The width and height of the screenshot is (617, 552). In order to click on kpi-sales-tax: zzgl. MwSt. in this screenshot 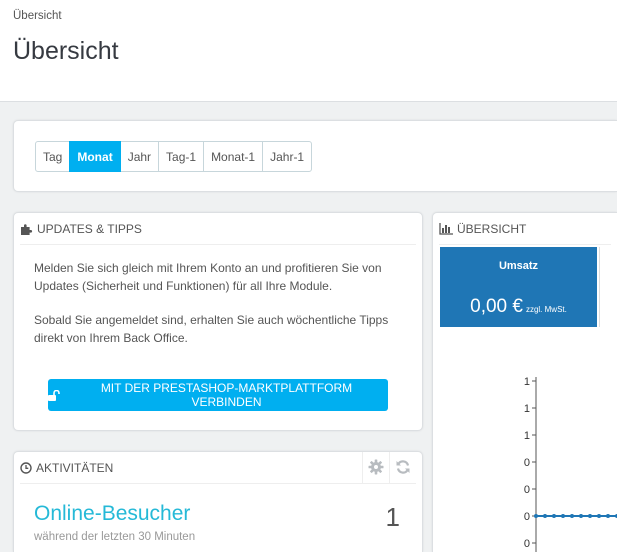, I will do `click(546, 309)`.